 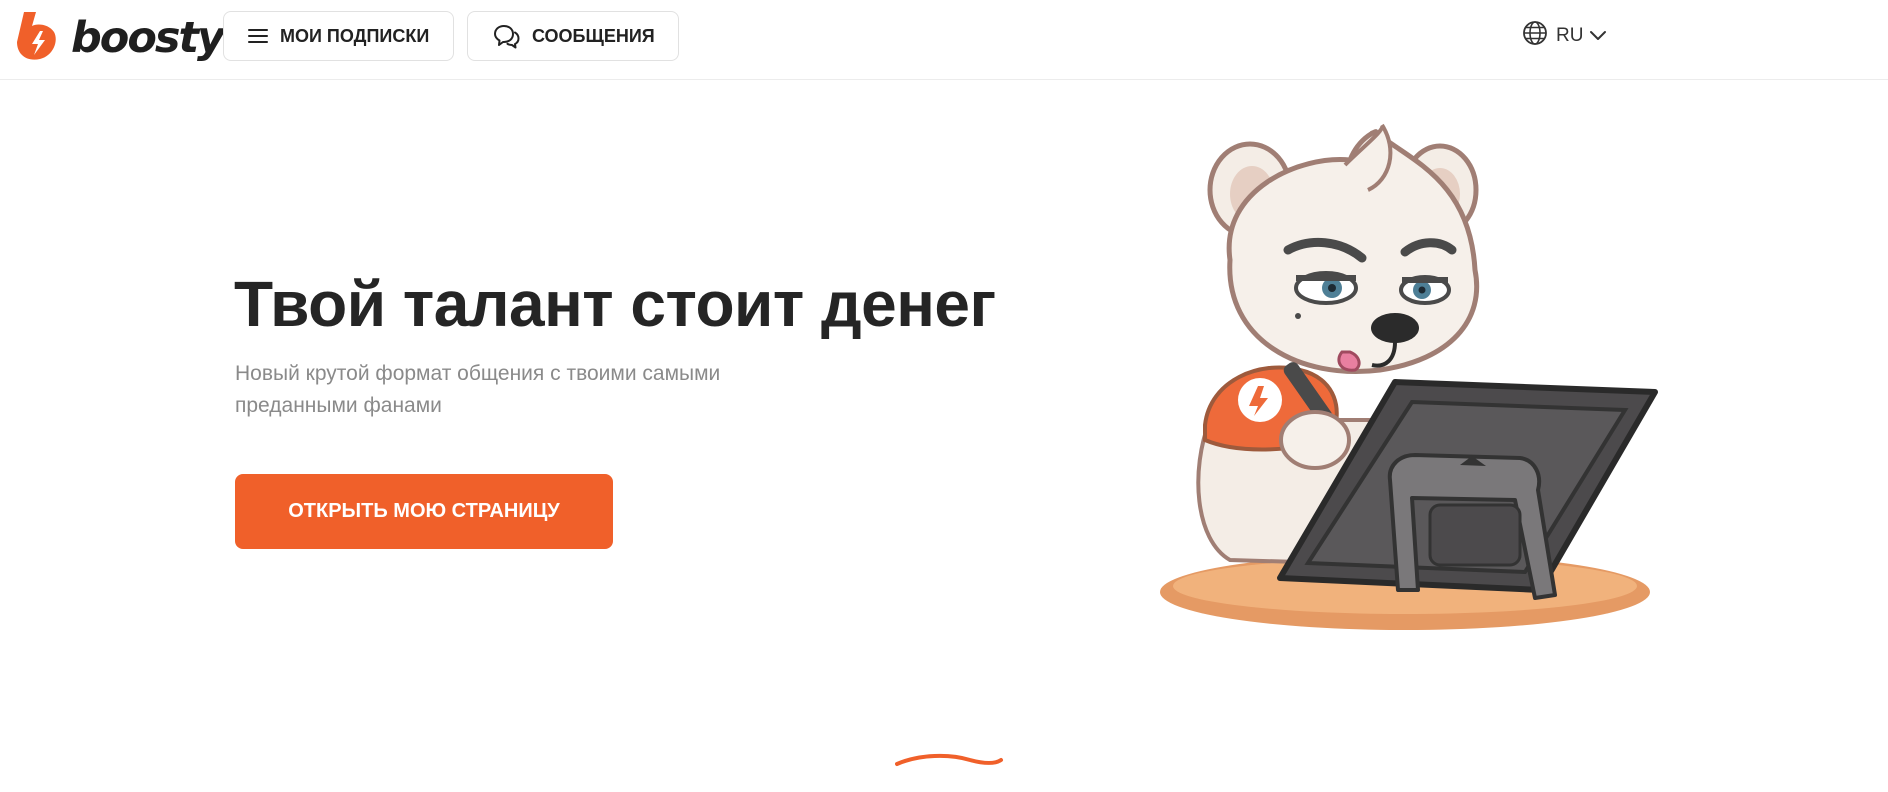 What do you see at coordinates (424, 511) in the screenshot?
I see `open-my-page-button: ОТКРЫТЬ МОЮ СТРАНИЦУ` at bounding box center [424, 511].